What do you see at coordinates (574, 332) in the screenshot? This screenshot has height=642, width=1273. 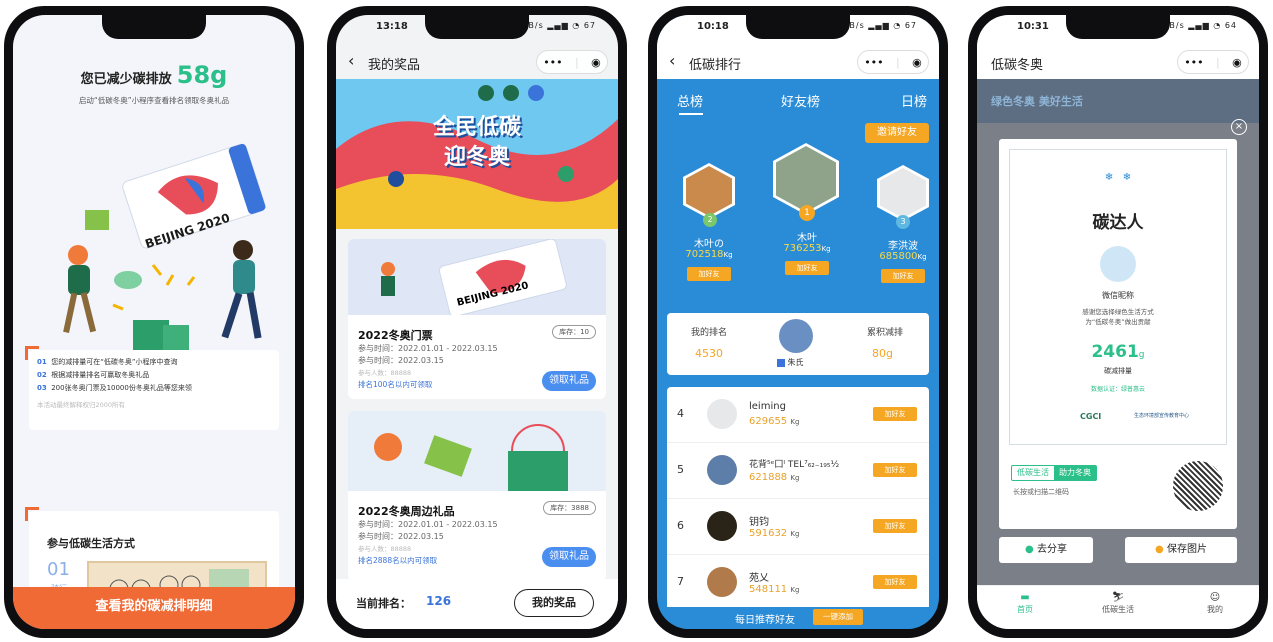 I see `stock-badge: 库存：10` at bounding box center [574, 332].